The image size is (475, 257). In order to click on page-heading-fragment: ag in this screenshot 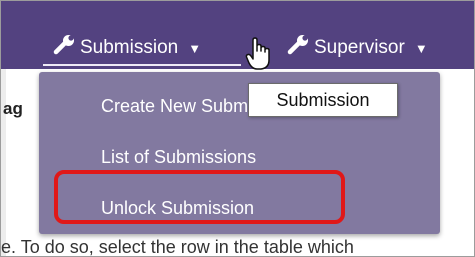, I will do `click(13, 108)`.